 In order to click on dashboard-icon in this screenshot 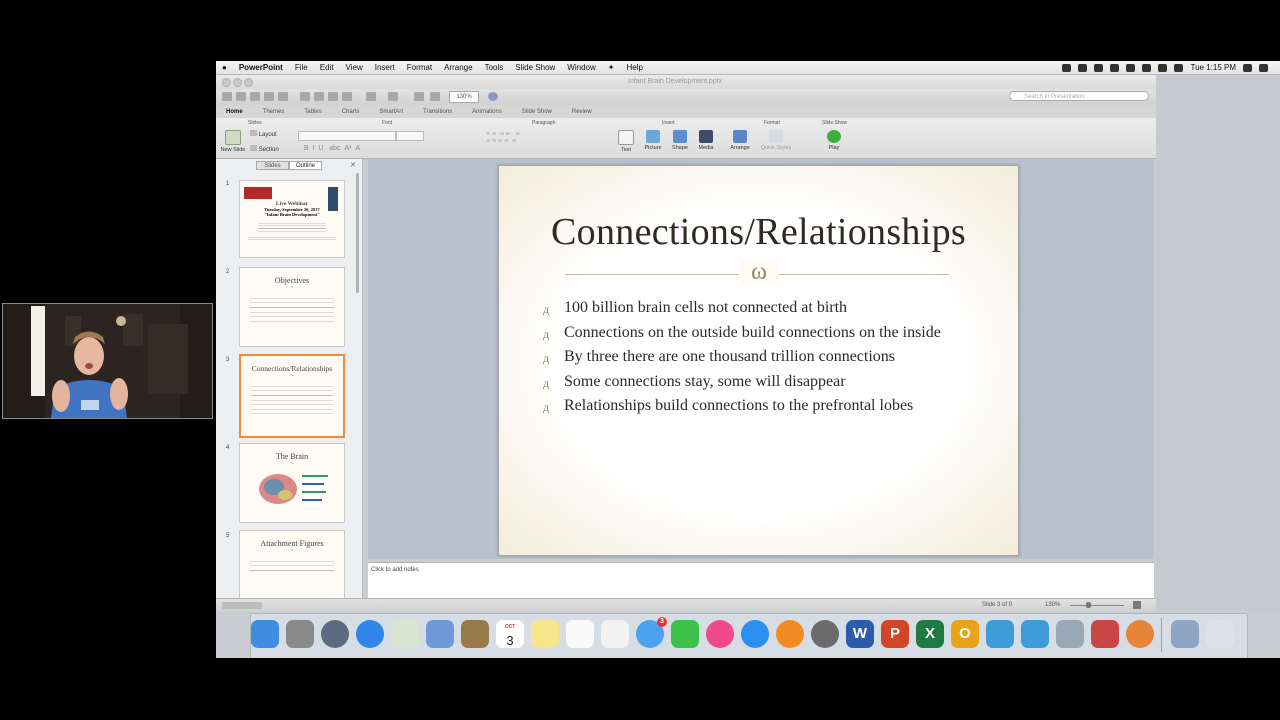, I will do `click(300, 634)`.